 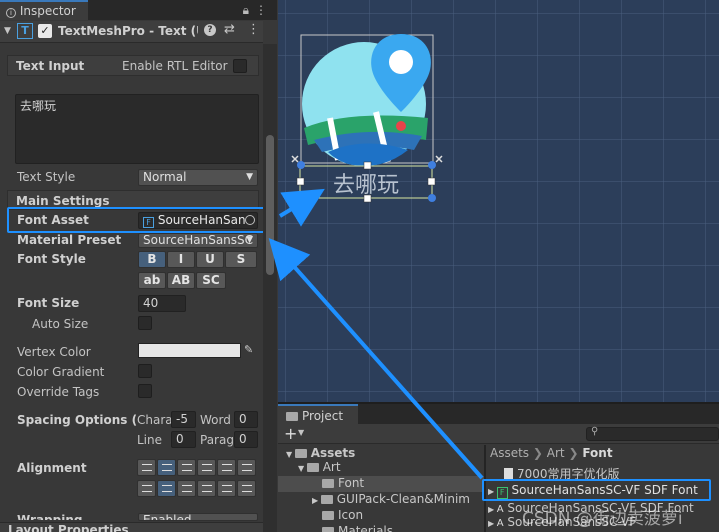 I want to click on wrapping-dropdown: Enabled, so click(x=198, y=517).